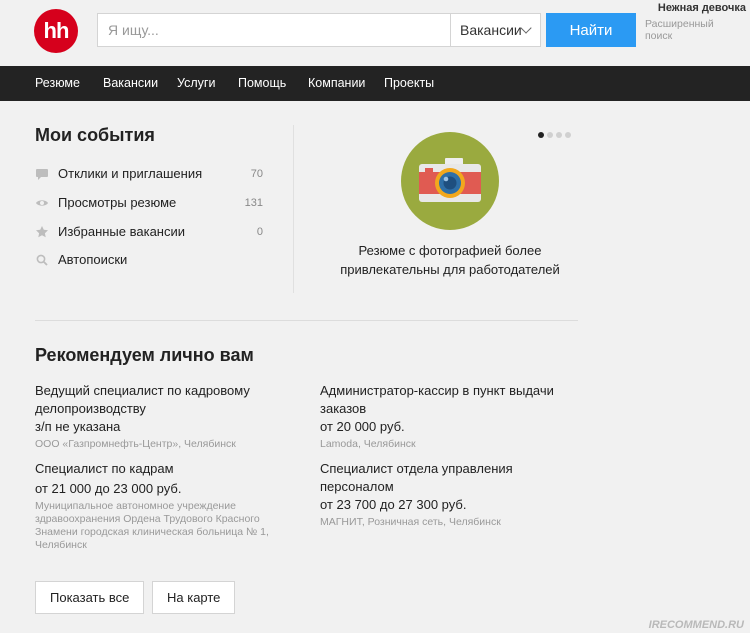  Describe the element at coordinates (591, 30) in the screenshot. I see `find-button: Найти` at that location.